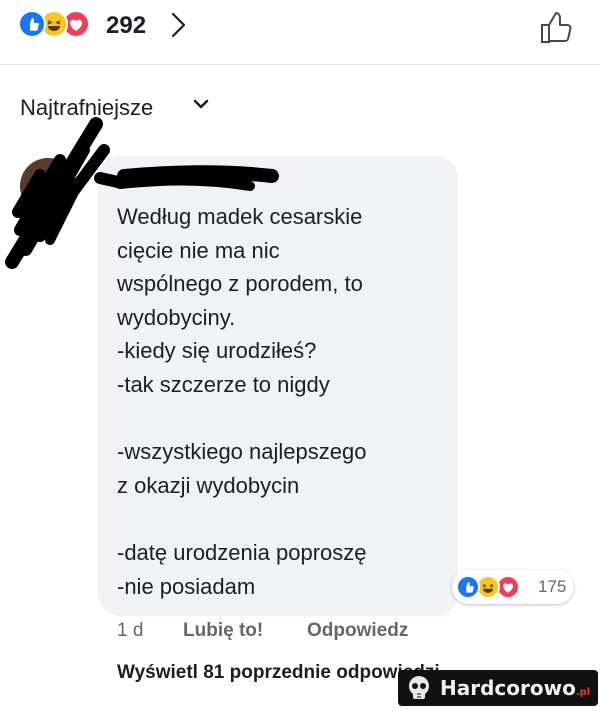  Describe the element at coordinates (130, 630) in the screenshot. I see `comment-timestamp: 1 d` at that location.